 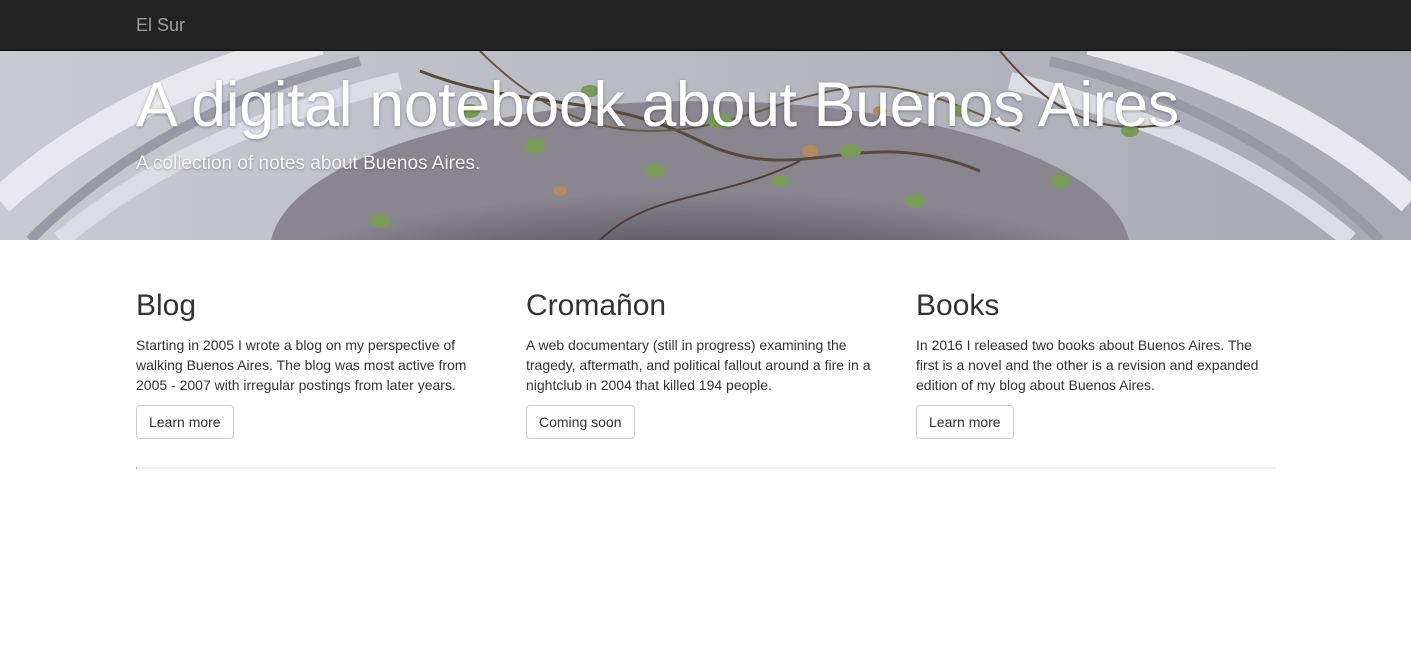 I want to click on section-divider, so click(x=706, y=468).